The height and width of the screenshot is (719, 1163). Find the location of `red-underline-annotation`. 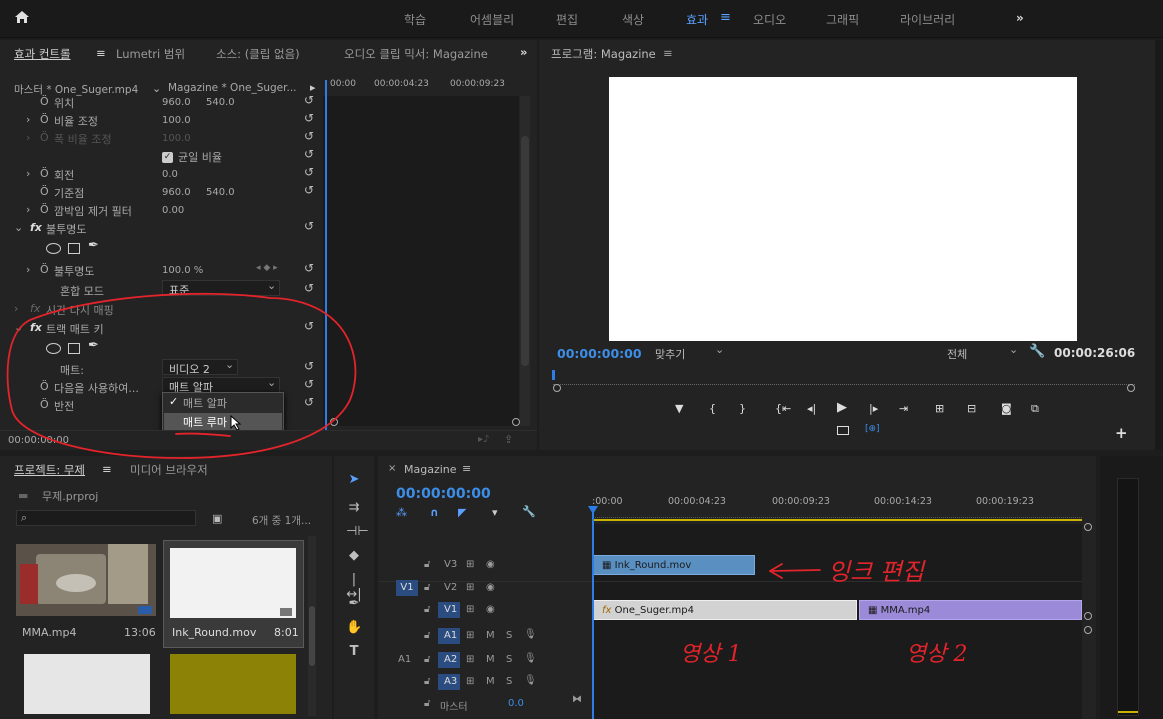

red-underline-annotation is located at coordinates (203, 434).